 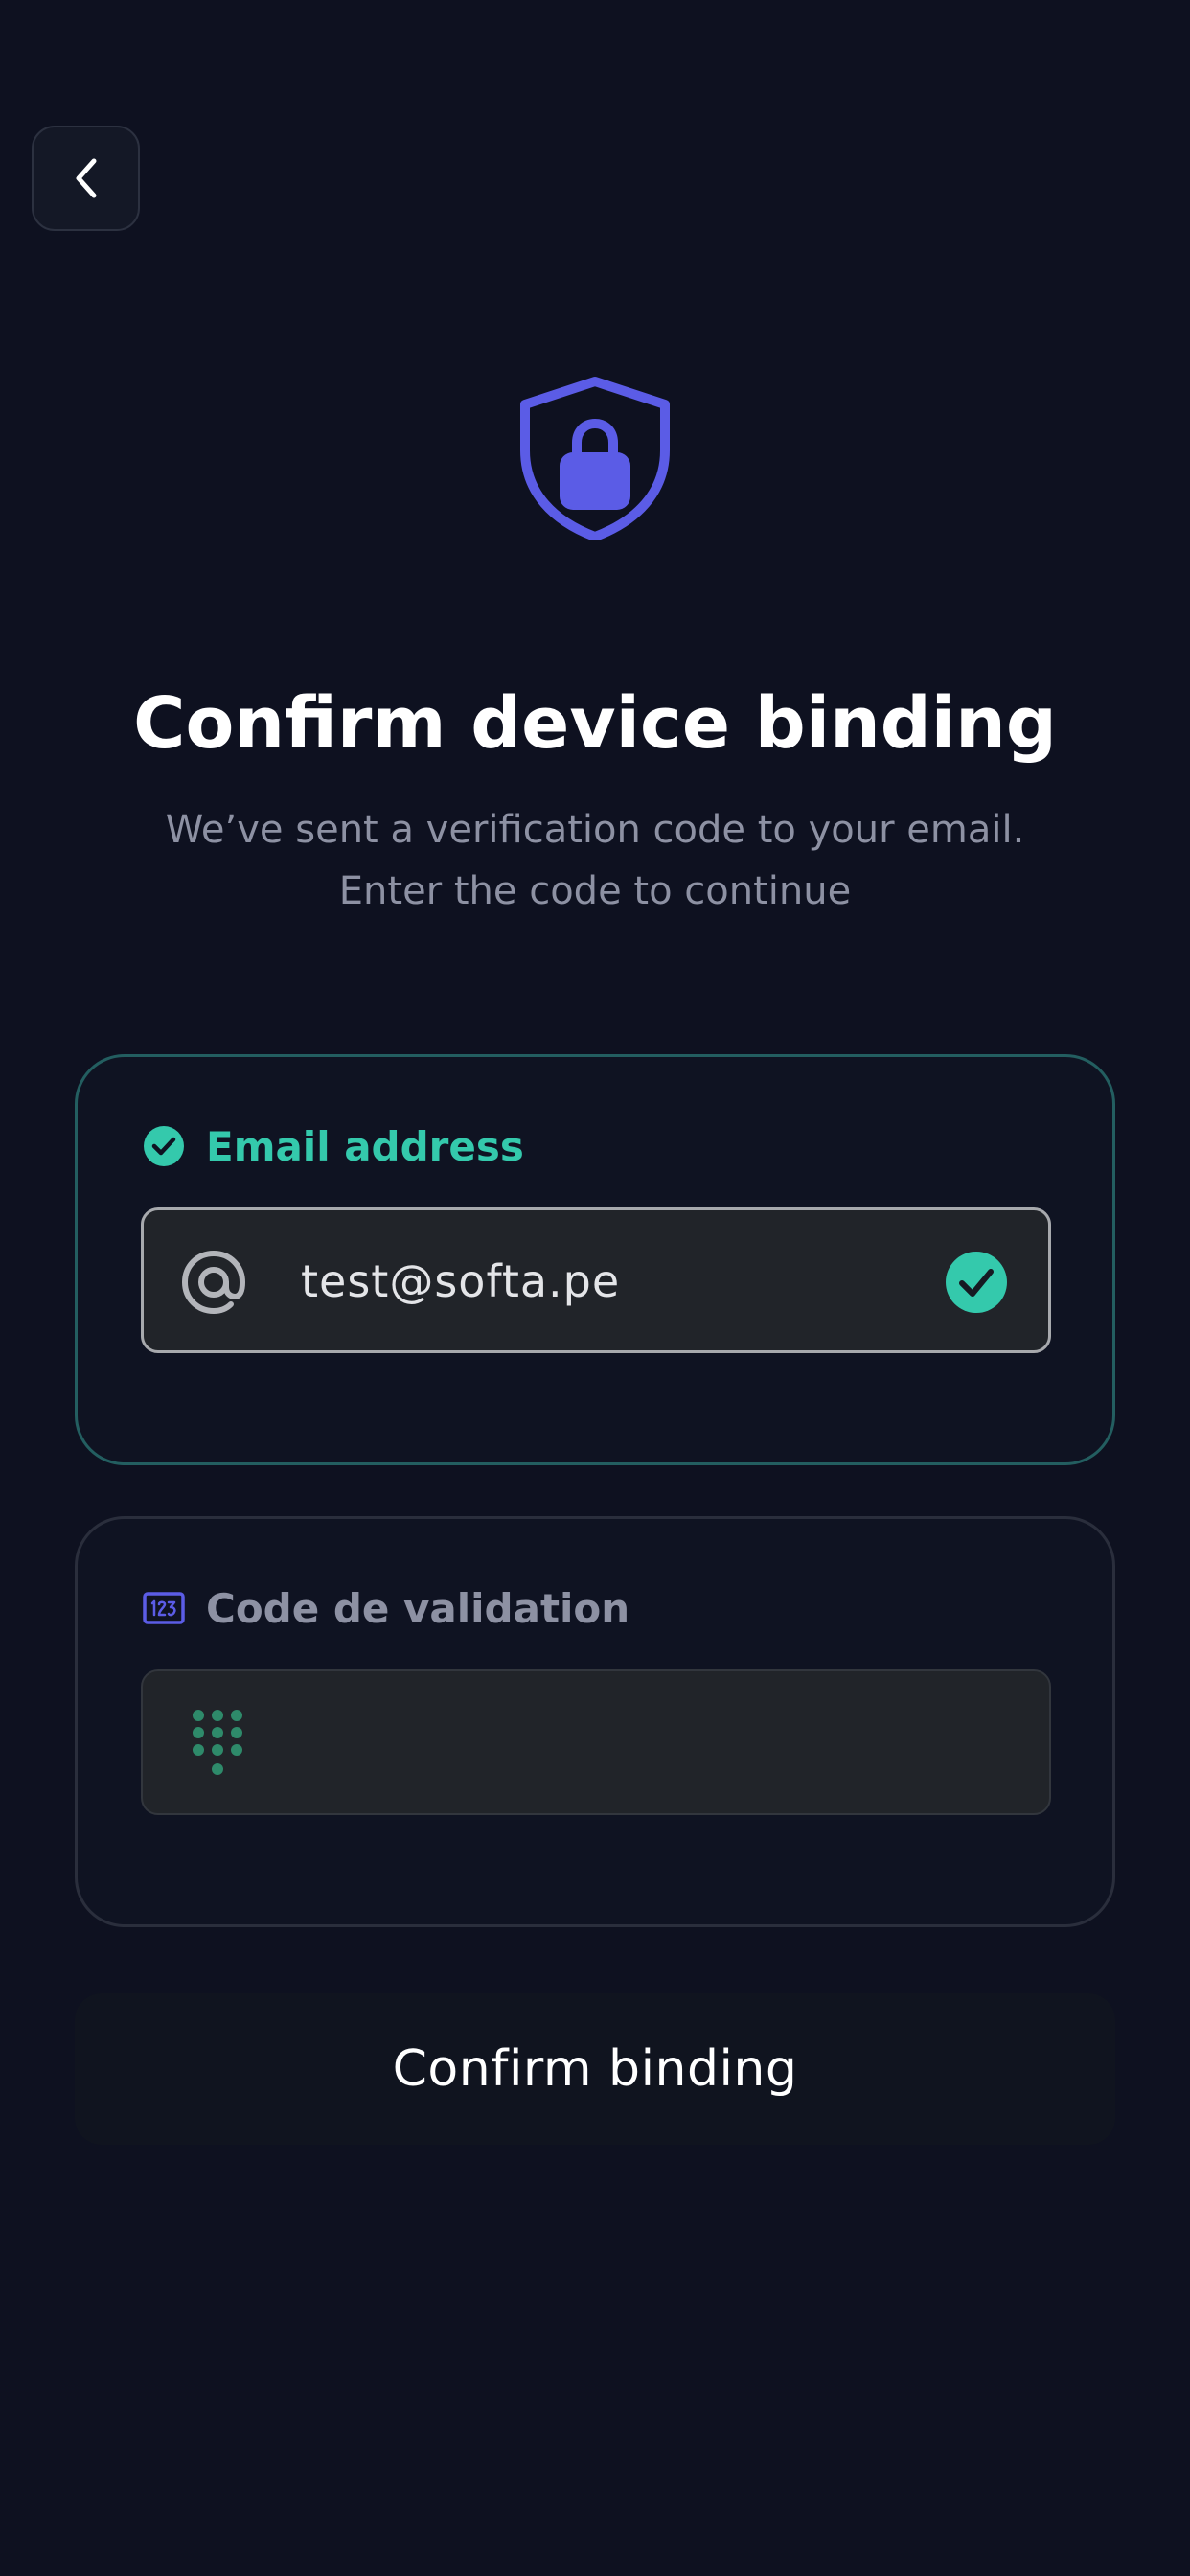 I want to click on email-card-label: Email address, so click(x=334, y=1146).